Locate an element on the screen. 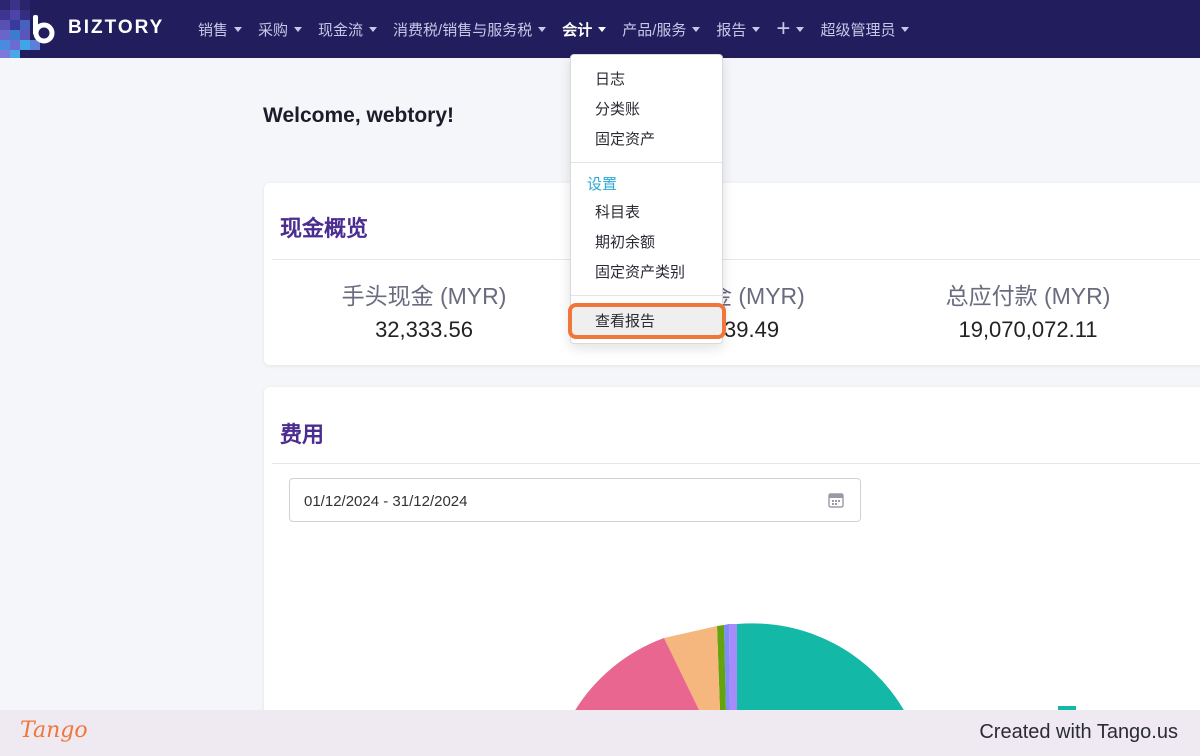  nav-reports: 报告 is located at coordinates (738, 29).